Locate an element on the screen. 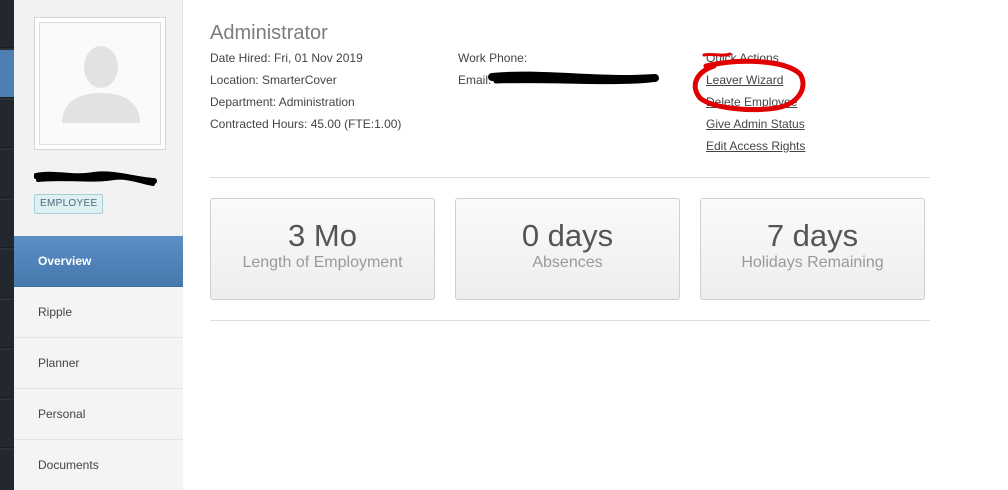  contact-details: Work Phone: Email: is located at coordinates (492, 72).